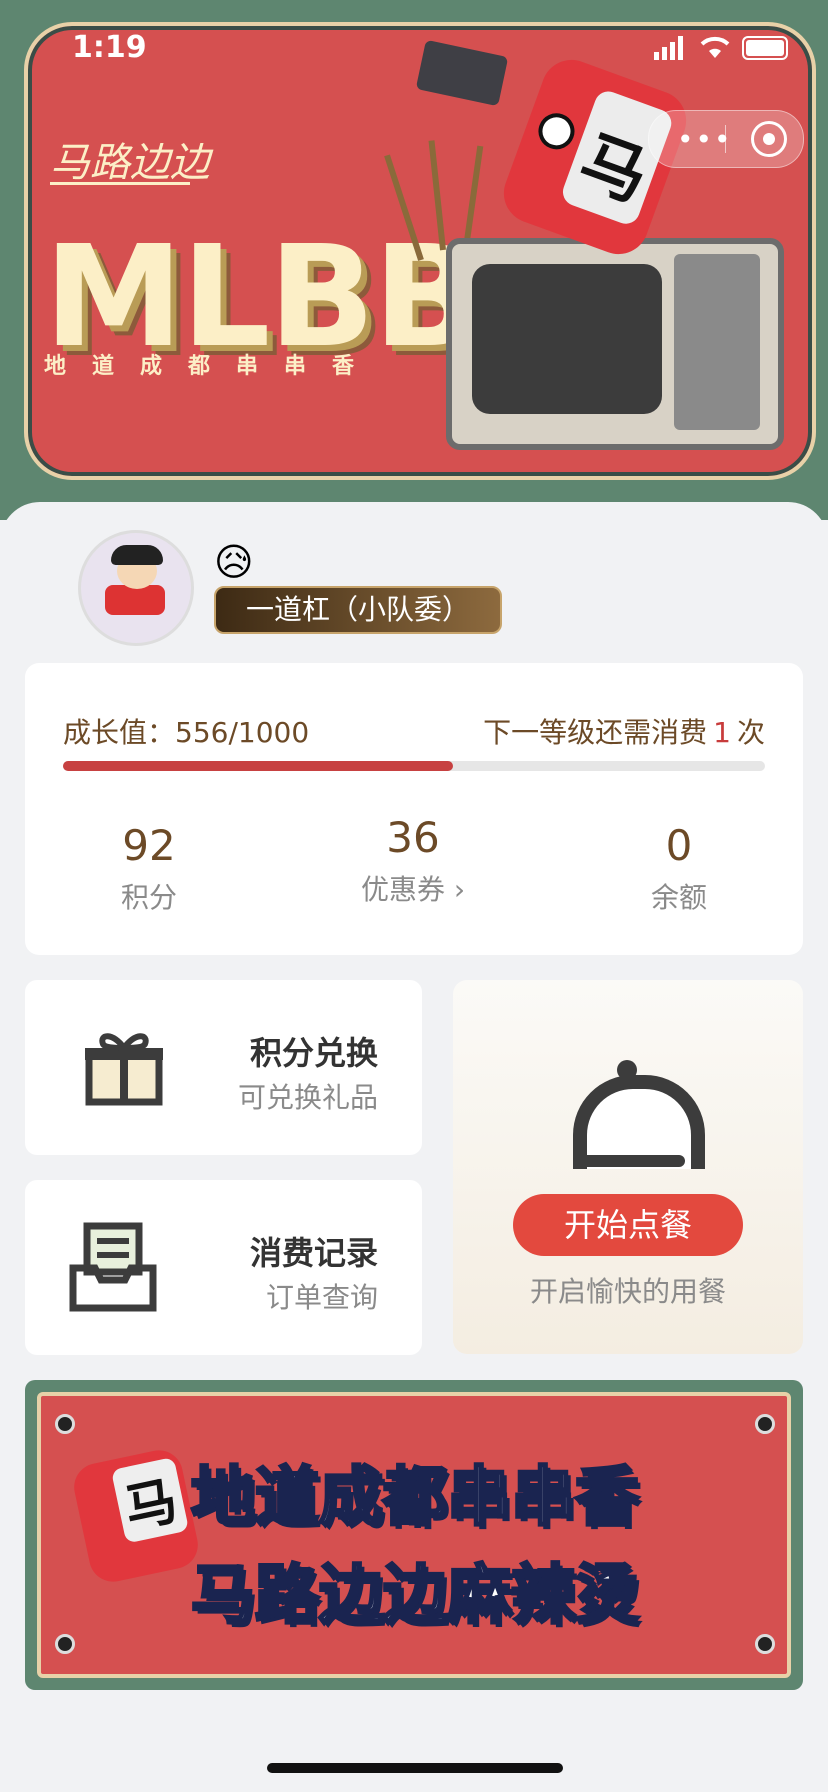 This screenshot has width=828, height=1792. I want to click on start-order-tile: 开始点餐 开启愉快的用餐, so click(628, 1167).